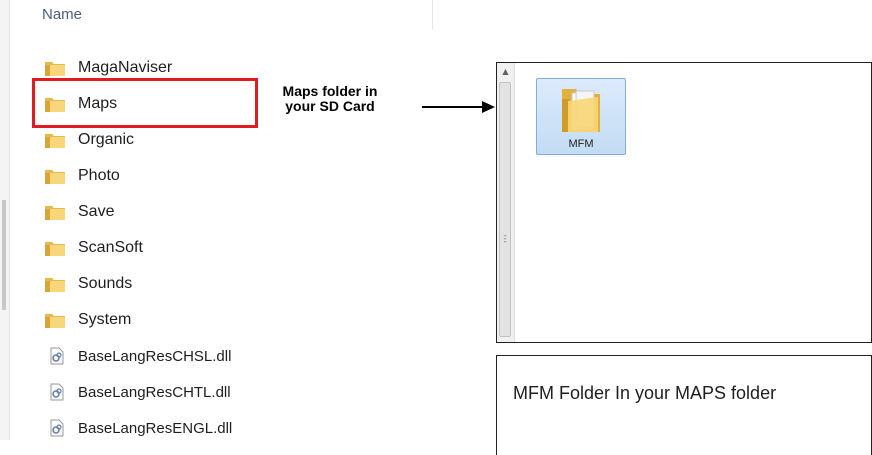 This screenshot has width=872, height=455. What do you see at coordinates (96, 211) in the screenshot?
I see `folder-label: Save` at bounding box center [96, 211].